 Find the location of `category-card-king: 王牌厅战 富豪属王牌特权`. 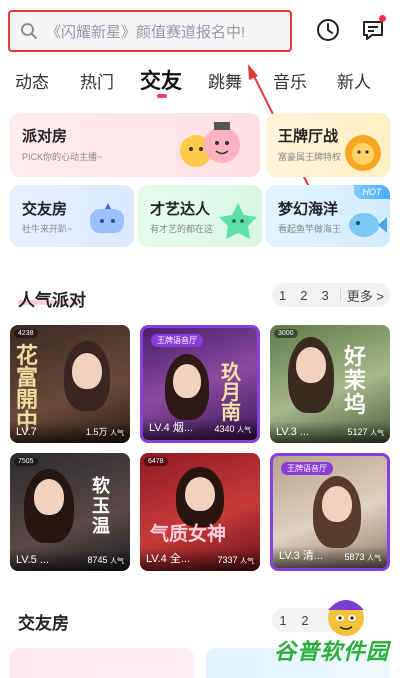

category-card-king: 王牌厅战 富豪属王牌特权 is located at coordinates (328, 145).